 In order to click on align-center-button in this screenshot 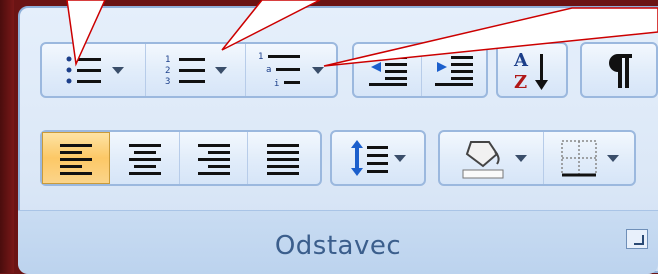, I will do `click(145, 158)`.